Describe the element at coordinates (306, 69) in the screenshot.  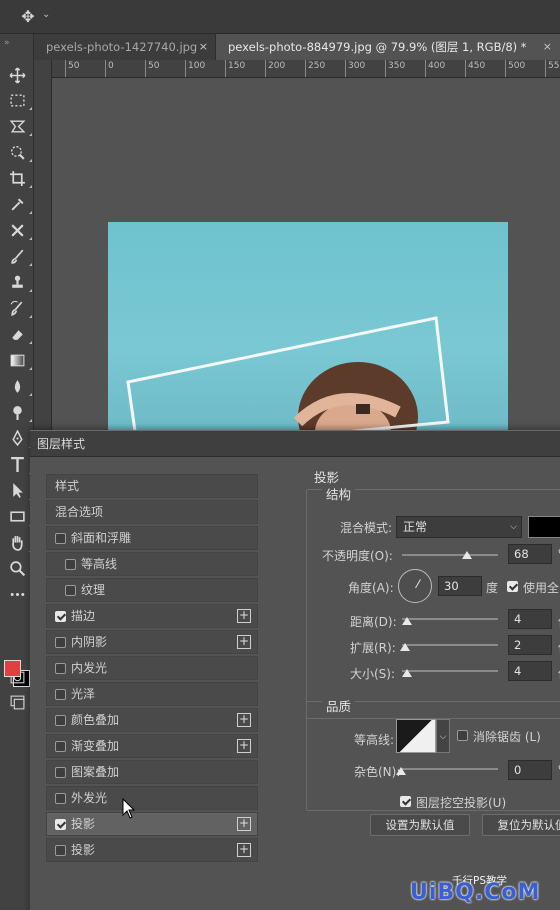
I see `horizontal-ruler: 50 0 50 100 150 200 250 300 350 400 450 500 55` at that location.